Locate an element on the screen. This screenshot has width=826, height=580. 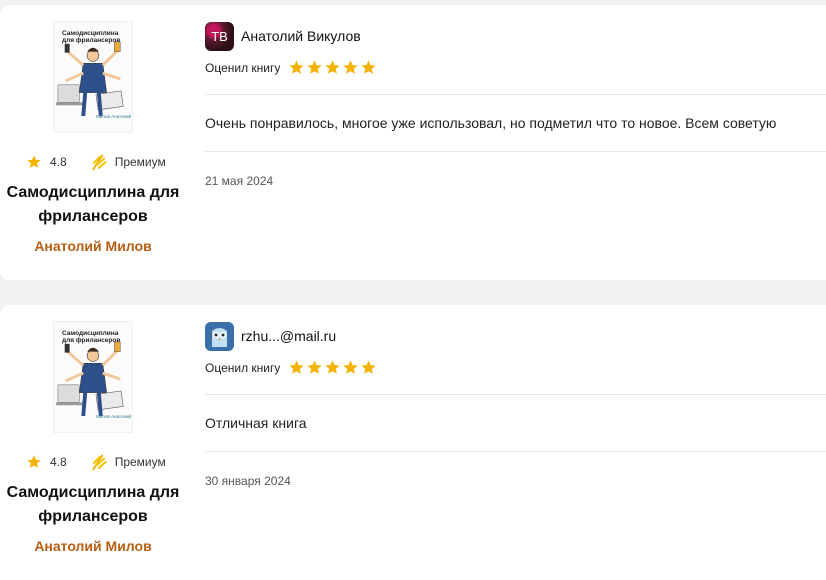
review-text: Отличная книга is located at coordinates (256, 423).